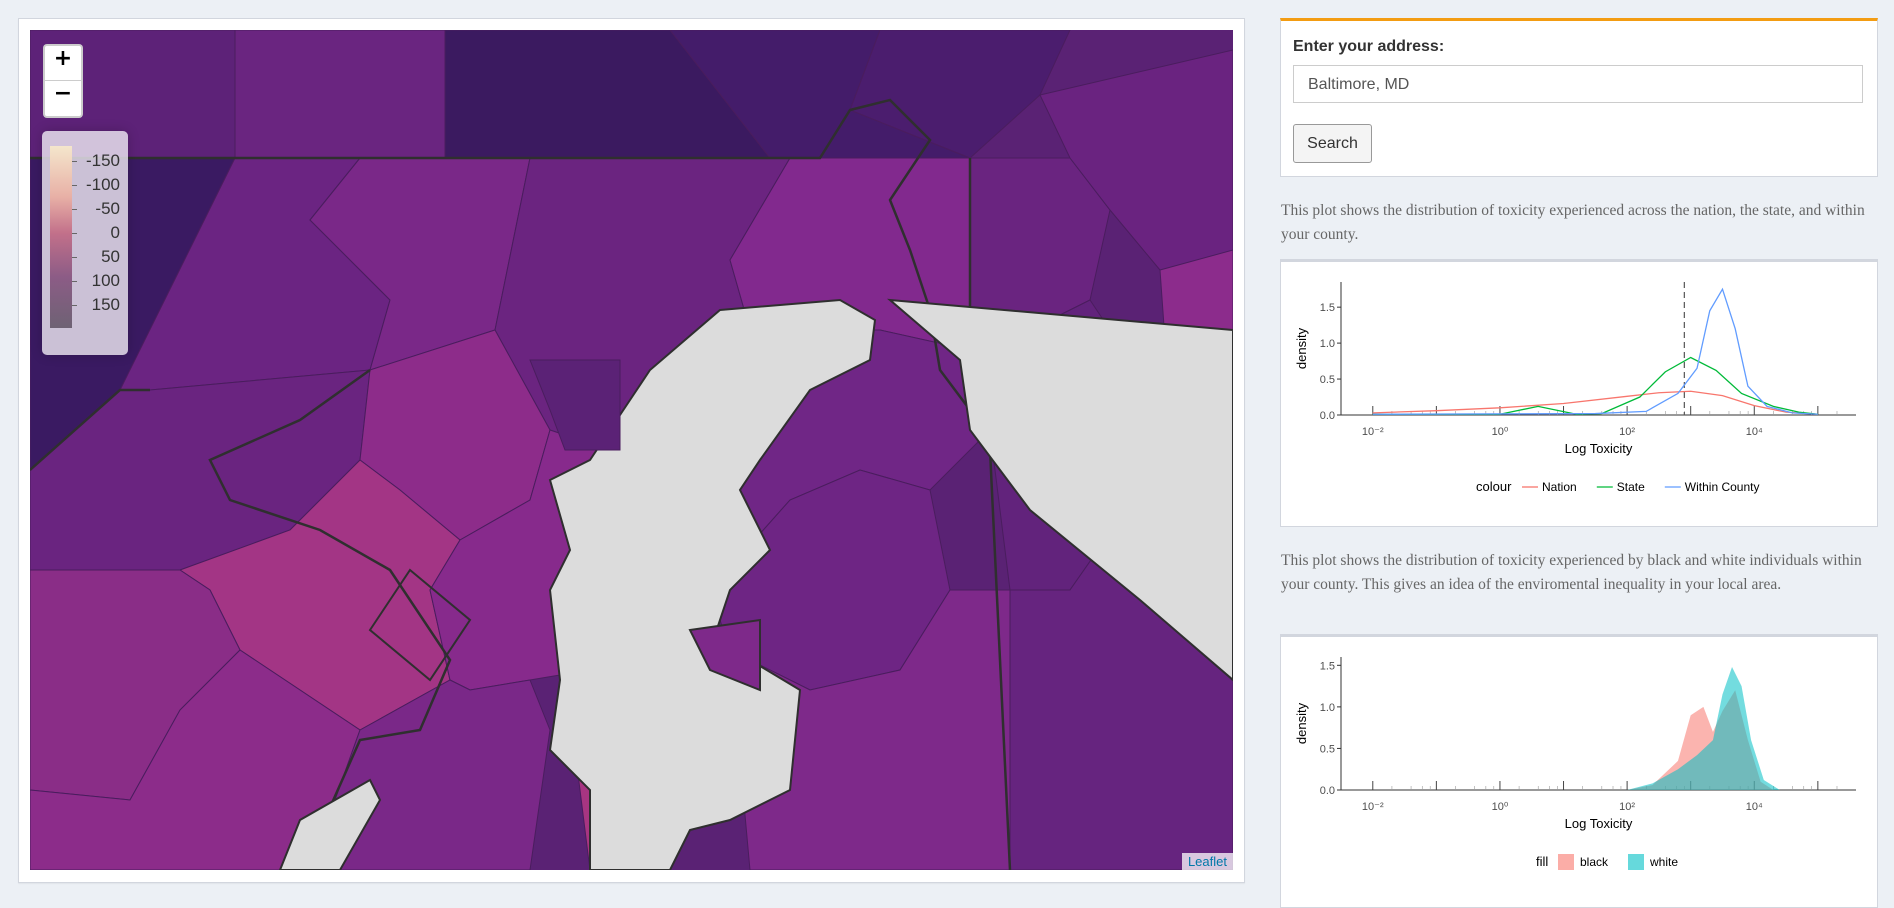  Describe the element at coordinates (115, 232) in the screenshot. I see `legend-label: 0` at that location.